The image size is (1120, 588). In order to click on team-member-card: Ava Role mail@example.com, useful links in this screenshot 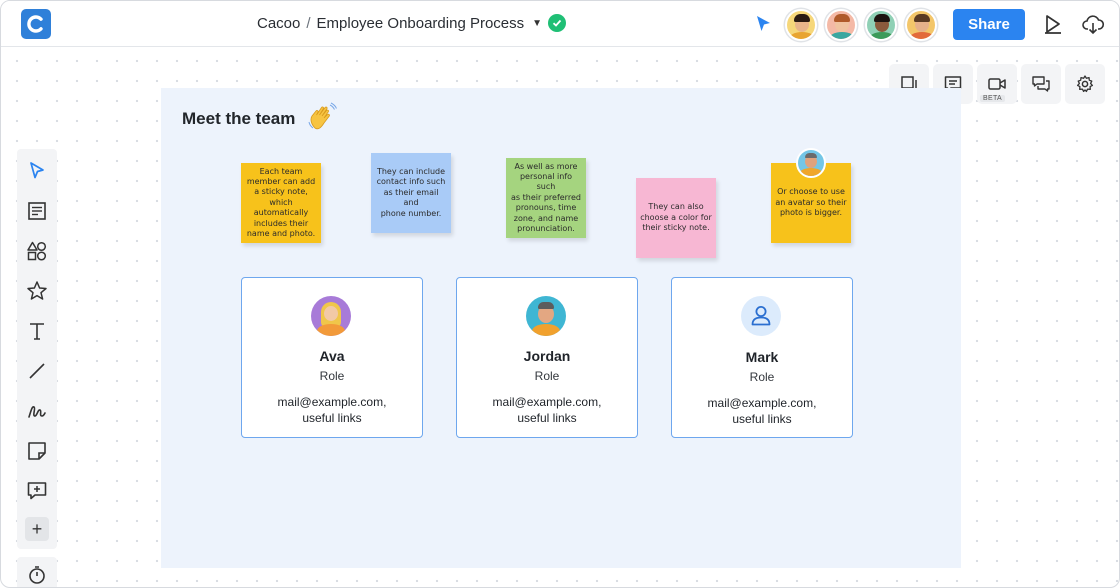, I will do `click(332, 357)`.